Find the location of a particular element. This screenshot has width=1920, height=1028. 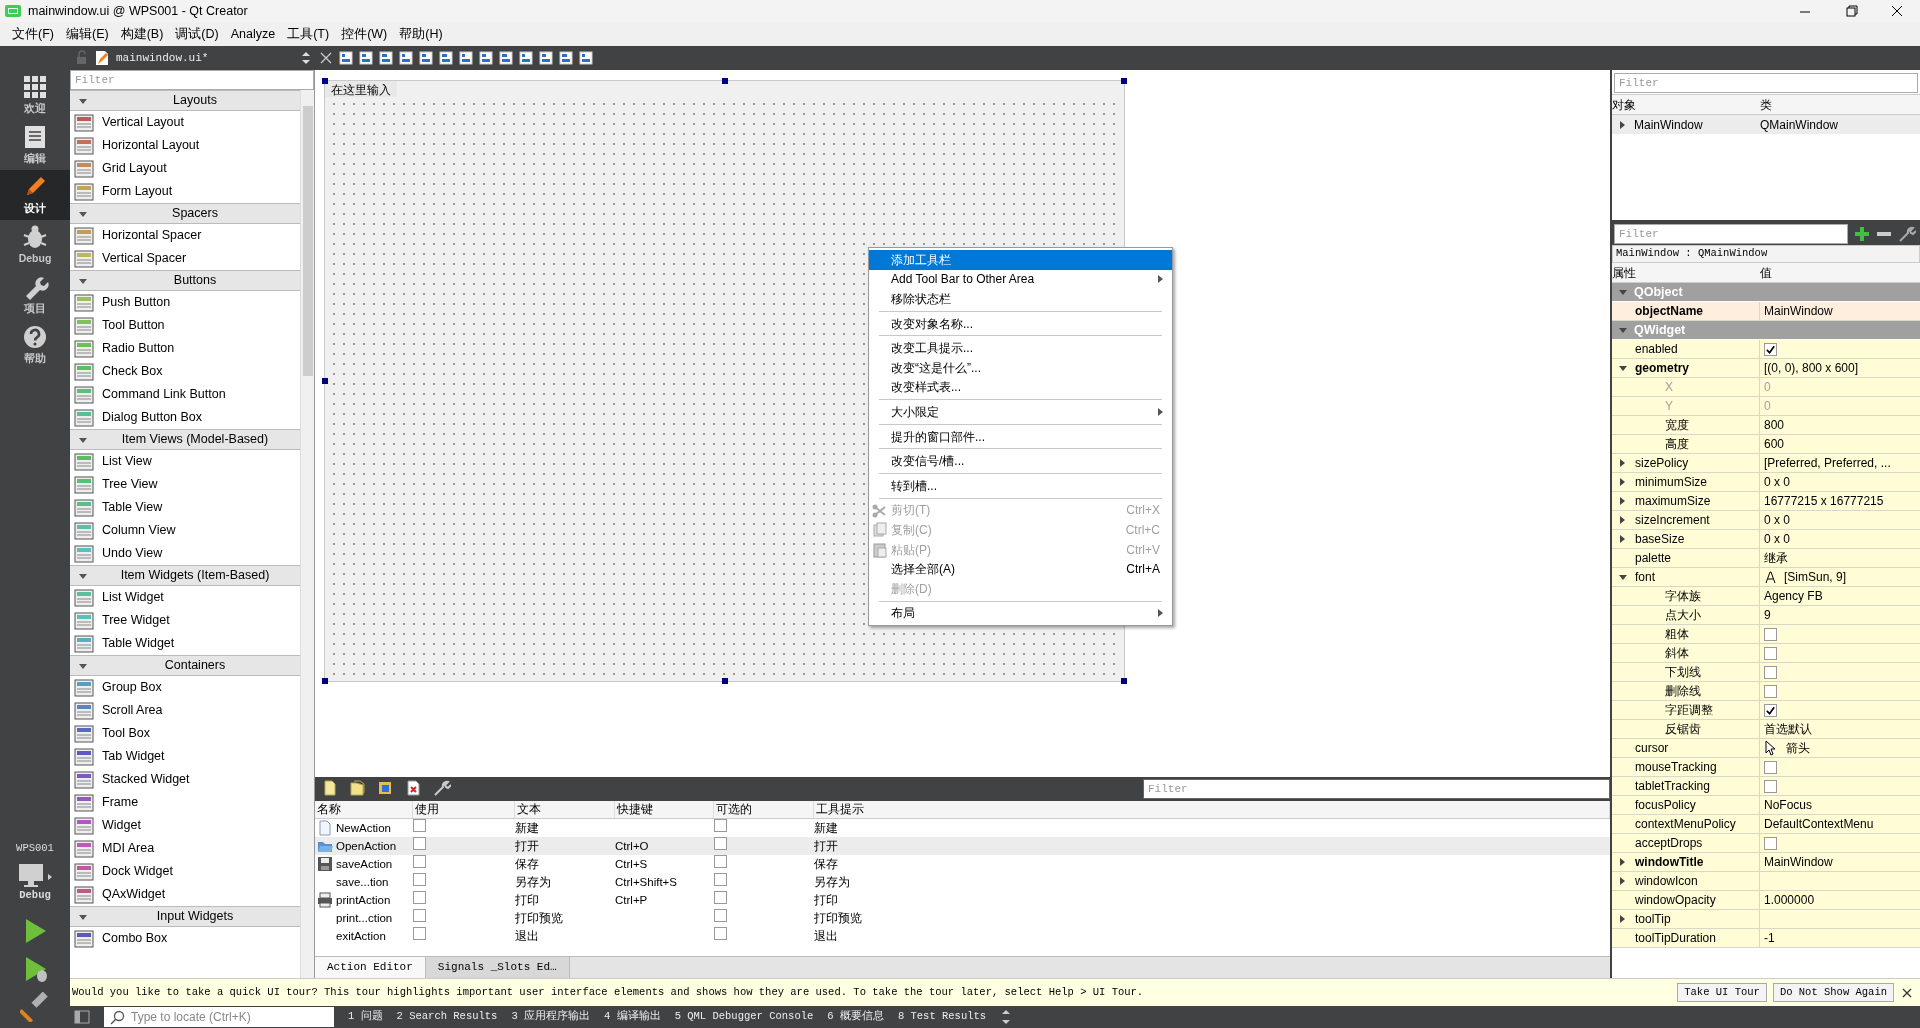

category-header: Item Views (Model-Based) is located at coordinates (185, 439).